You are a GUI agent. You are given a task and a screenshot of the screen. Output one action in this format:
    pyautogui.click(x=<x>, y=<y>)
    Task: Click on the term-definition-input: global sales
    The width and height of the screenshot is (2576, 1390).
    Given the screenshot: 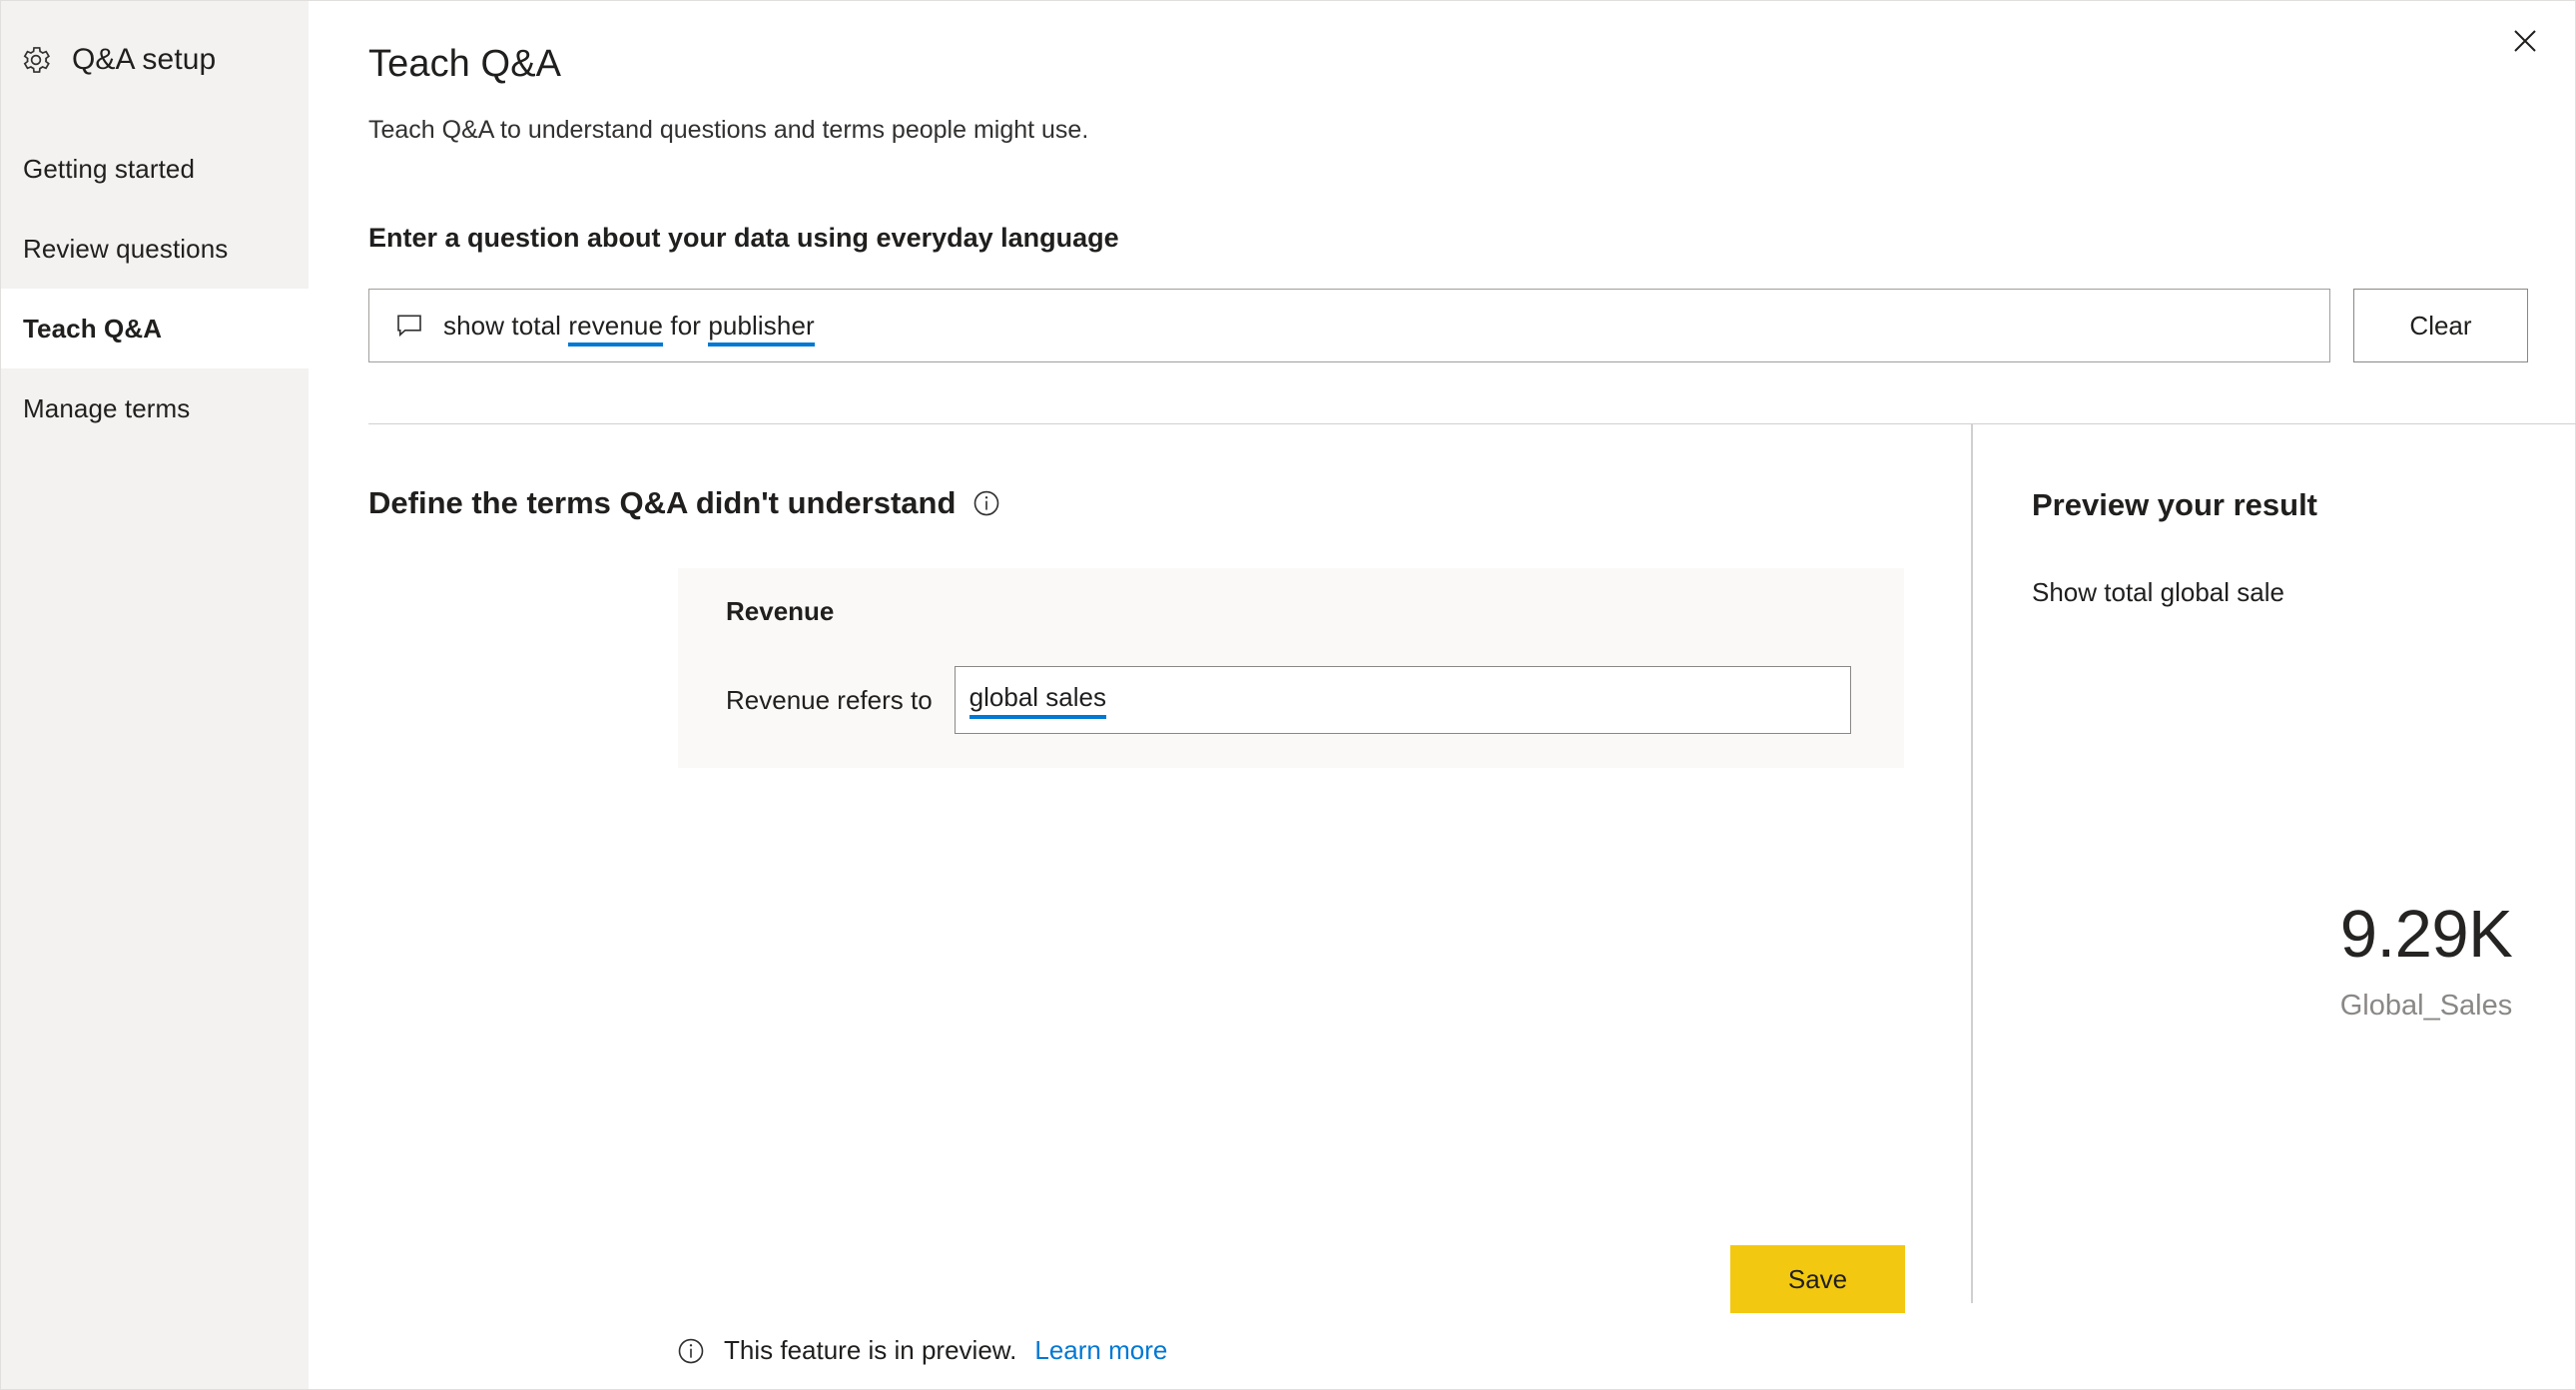 What is the action you would take?
    pyautogui.click(x=1402, y=700)
    